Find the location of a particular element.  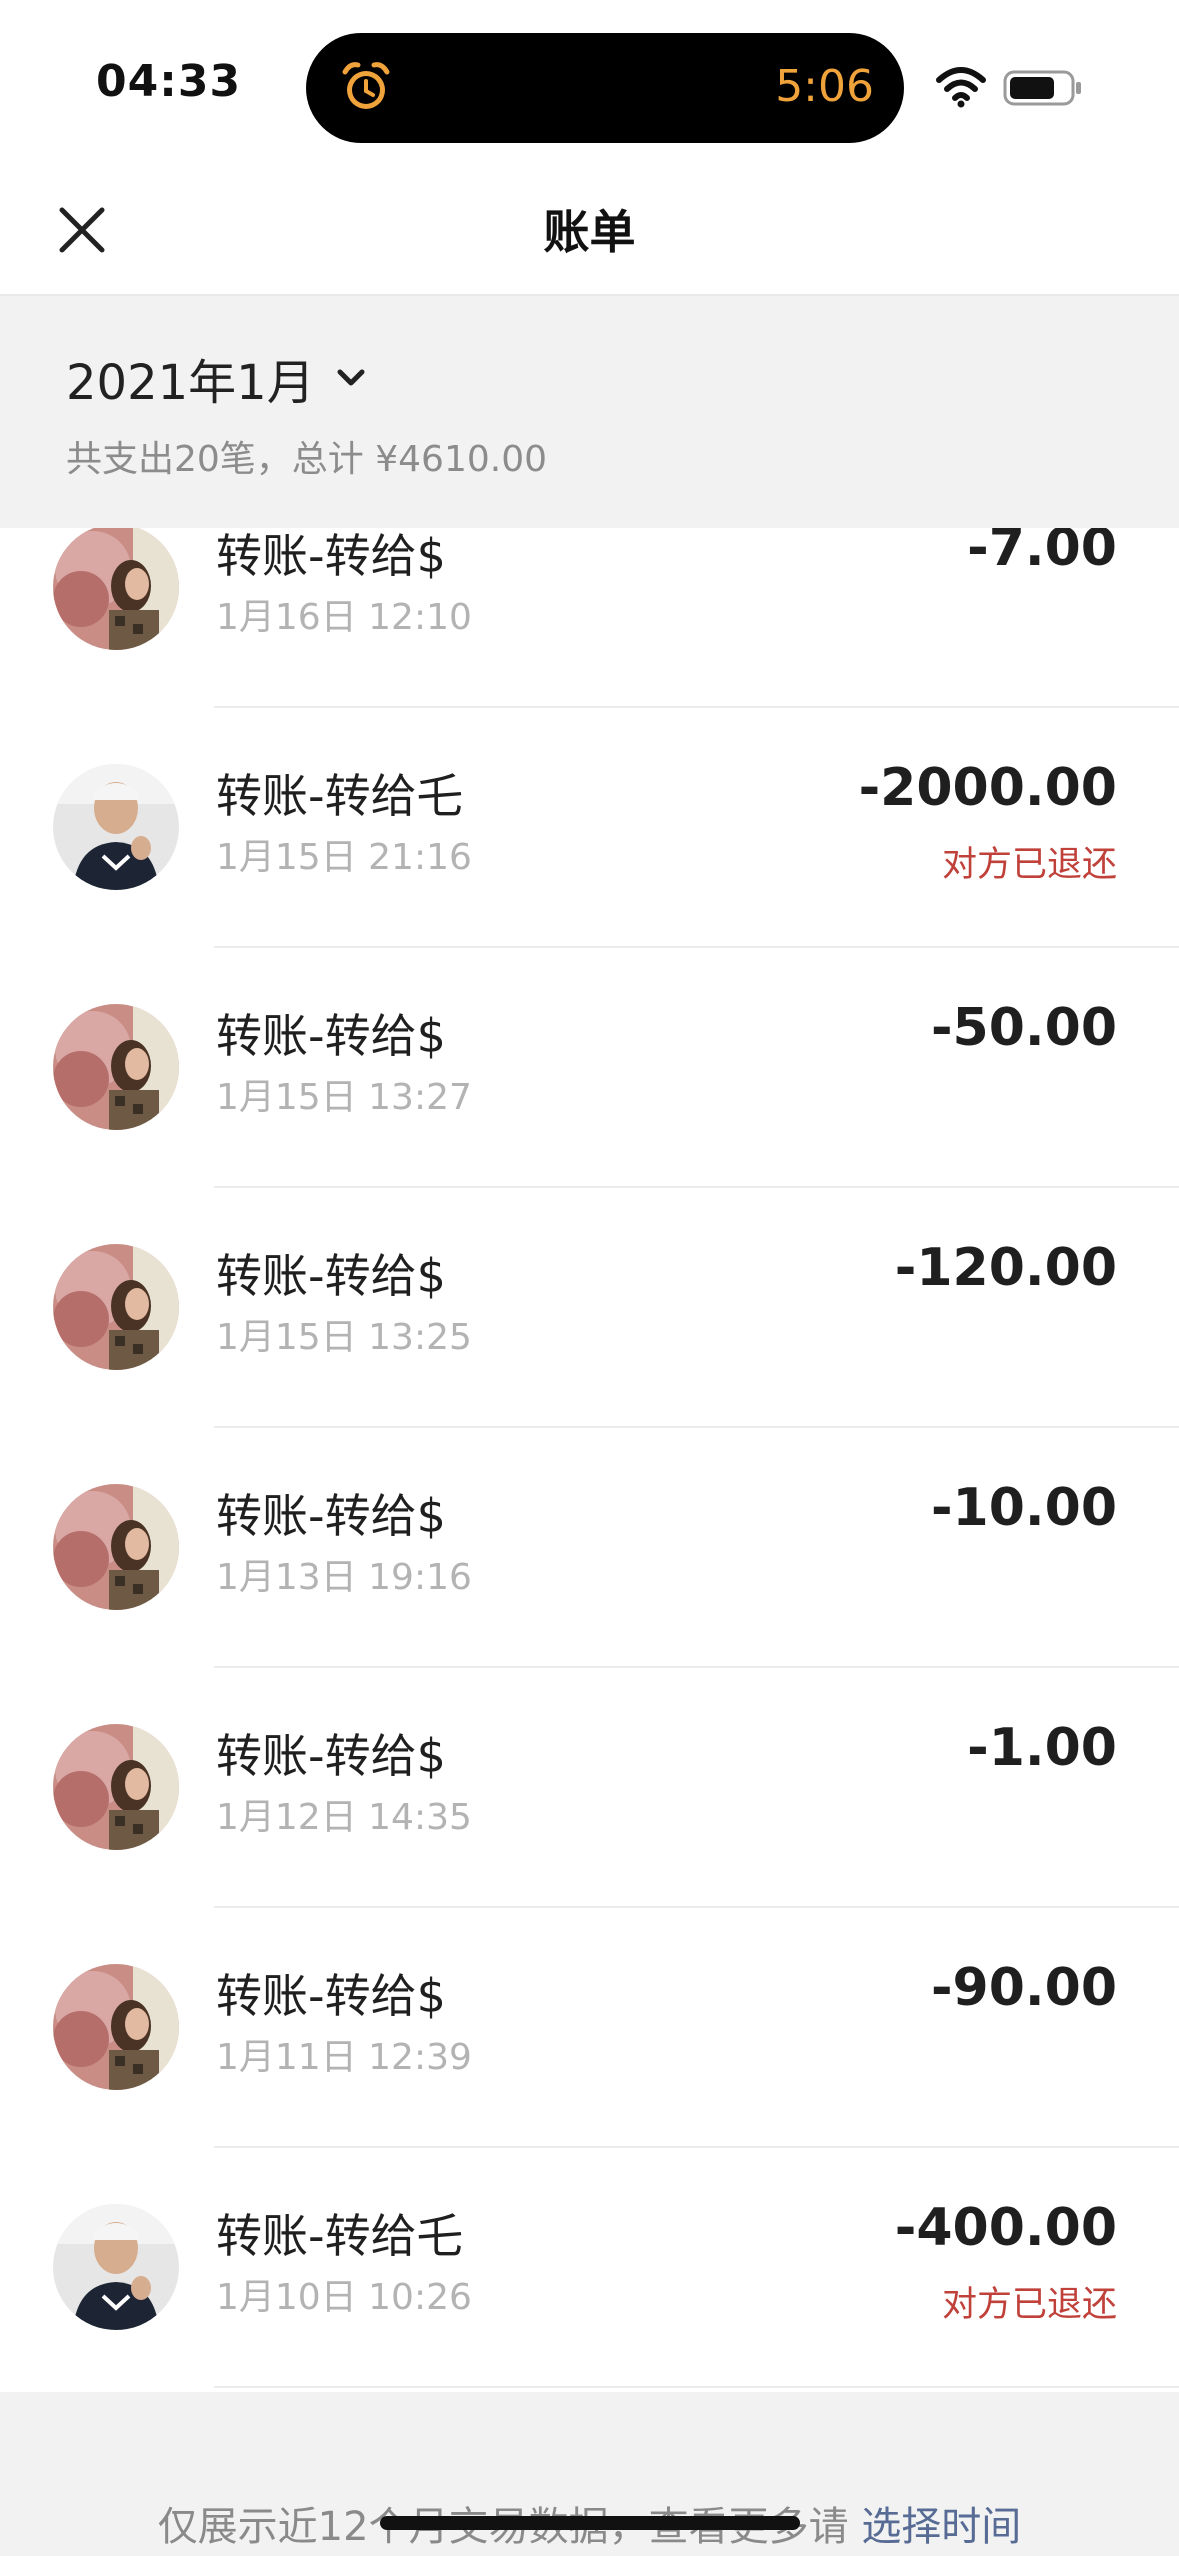

footer: 仅展示近12个月交易数据，查看更多请 选择时间 is located at coordinates (589, 2474).